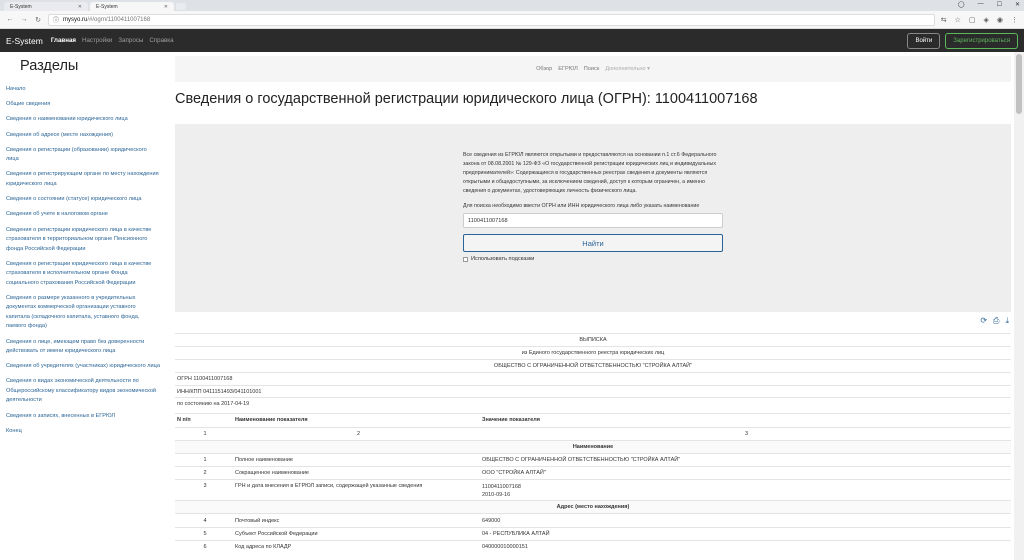 Image resolution: width=1024 pixels, height=560 pixels. I want to click on table-cell: 4, so click(205, 520).